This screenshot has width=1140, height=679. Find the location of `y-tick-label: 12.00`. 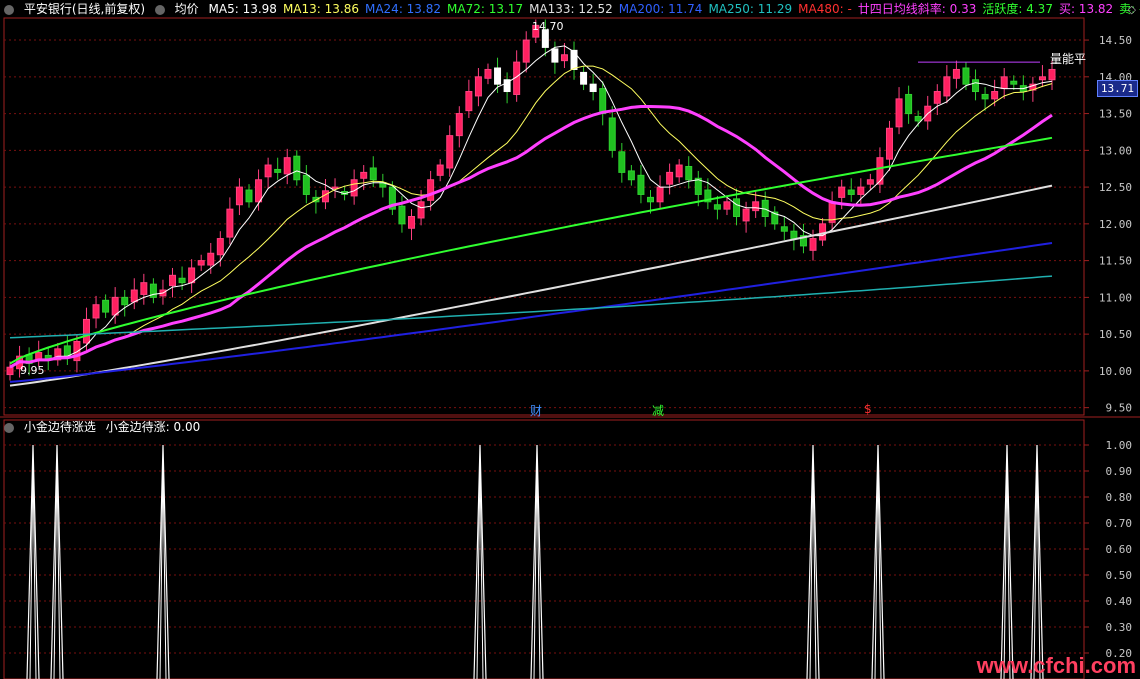

y-tick-label: 12.00 is located at coordinates (1115, 224).